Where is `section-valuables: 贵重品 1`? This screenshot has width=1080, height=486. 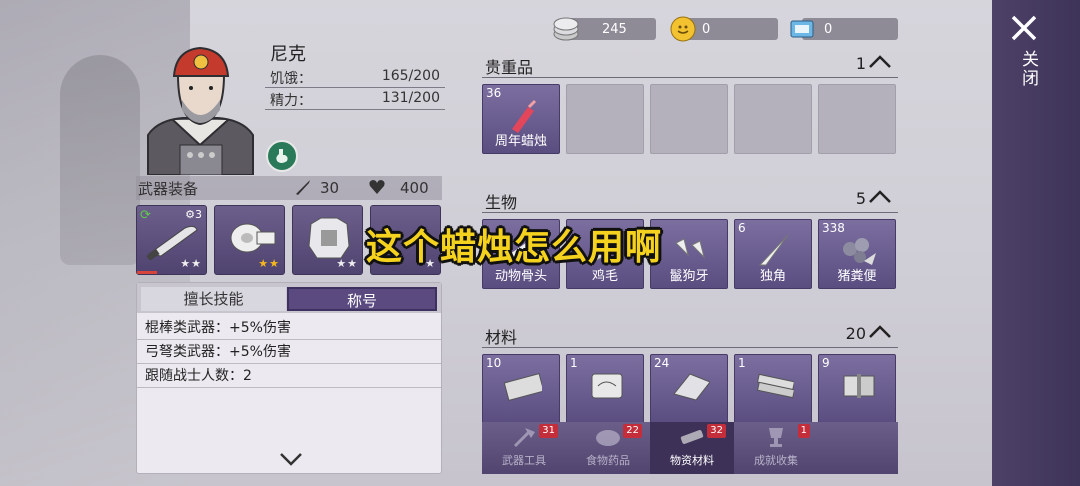
section-valuables: 贵重品 1 is located at coordinates (690, 65).